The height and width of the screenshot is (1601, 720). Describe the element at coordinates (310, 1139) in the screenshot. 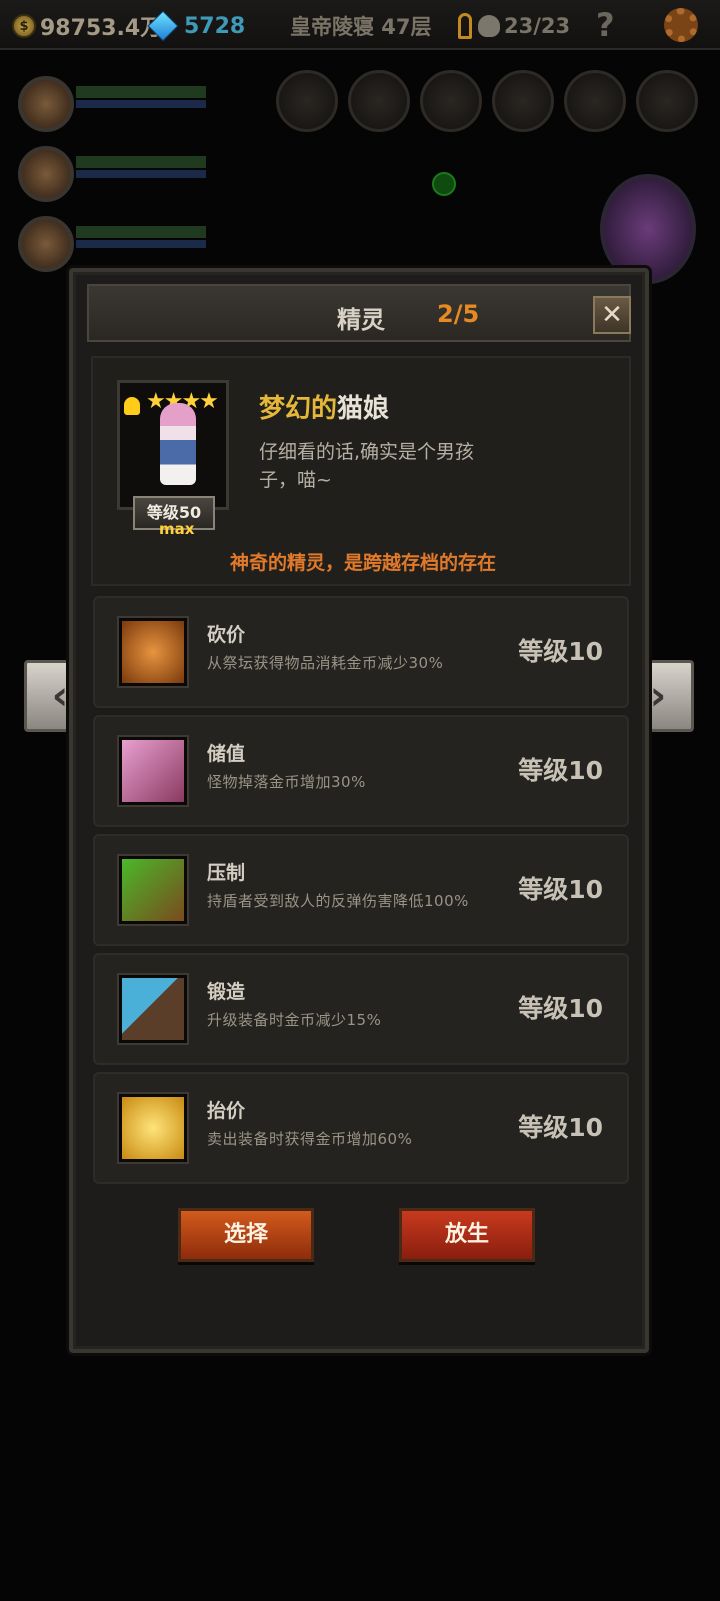

I see `skill-description: 卖出装备时获得金币增加60%` at that location.